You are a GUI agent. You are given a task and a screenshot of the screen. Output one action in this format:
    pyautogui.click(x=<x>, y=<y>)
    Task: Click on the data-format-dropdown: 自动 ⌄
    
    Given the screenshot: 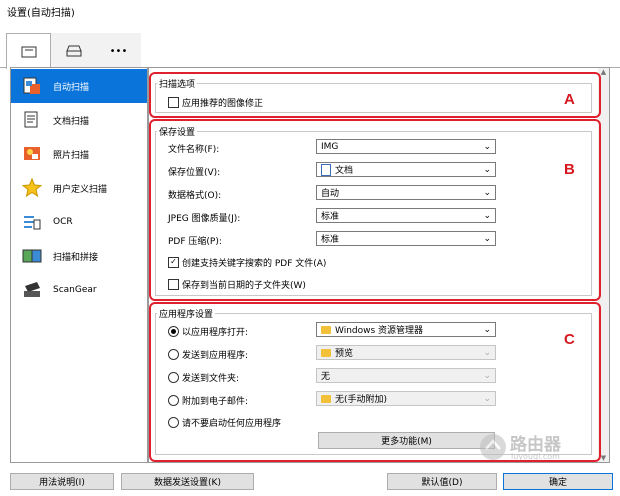 What is the action you would take?
    pyautogui.click(x=406, y=192)
    